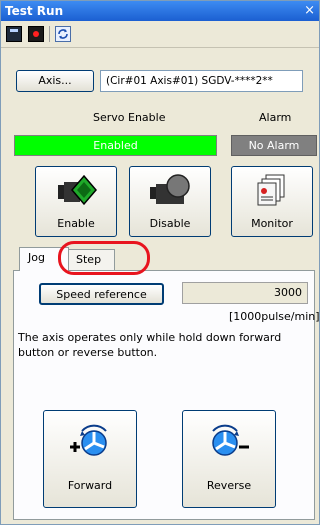 Image resolution: width=323 pixels, height=527 pixels. Describe the element at coordinates (229, 459) in the screenshot. I see `reverse-button: Reverse` at that location.